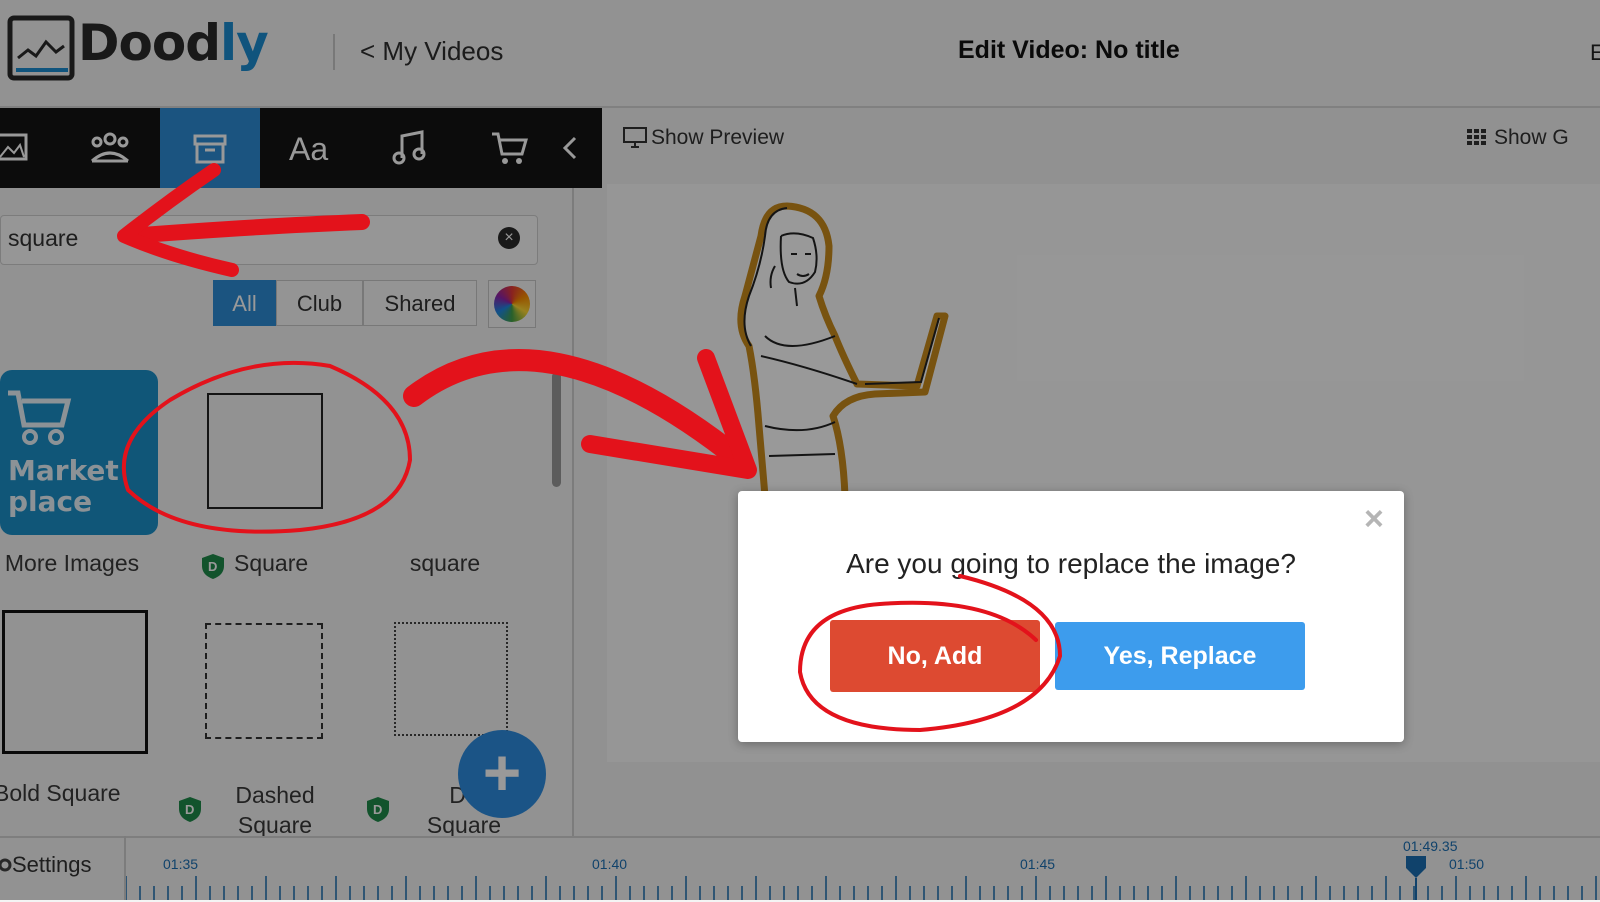 The width and height of the screenshot is (1600, 902). What do you see at coordinates (935, 656) in the screenshot?
I see `no-add-button: No, Add` at bounding box center [935, 656].